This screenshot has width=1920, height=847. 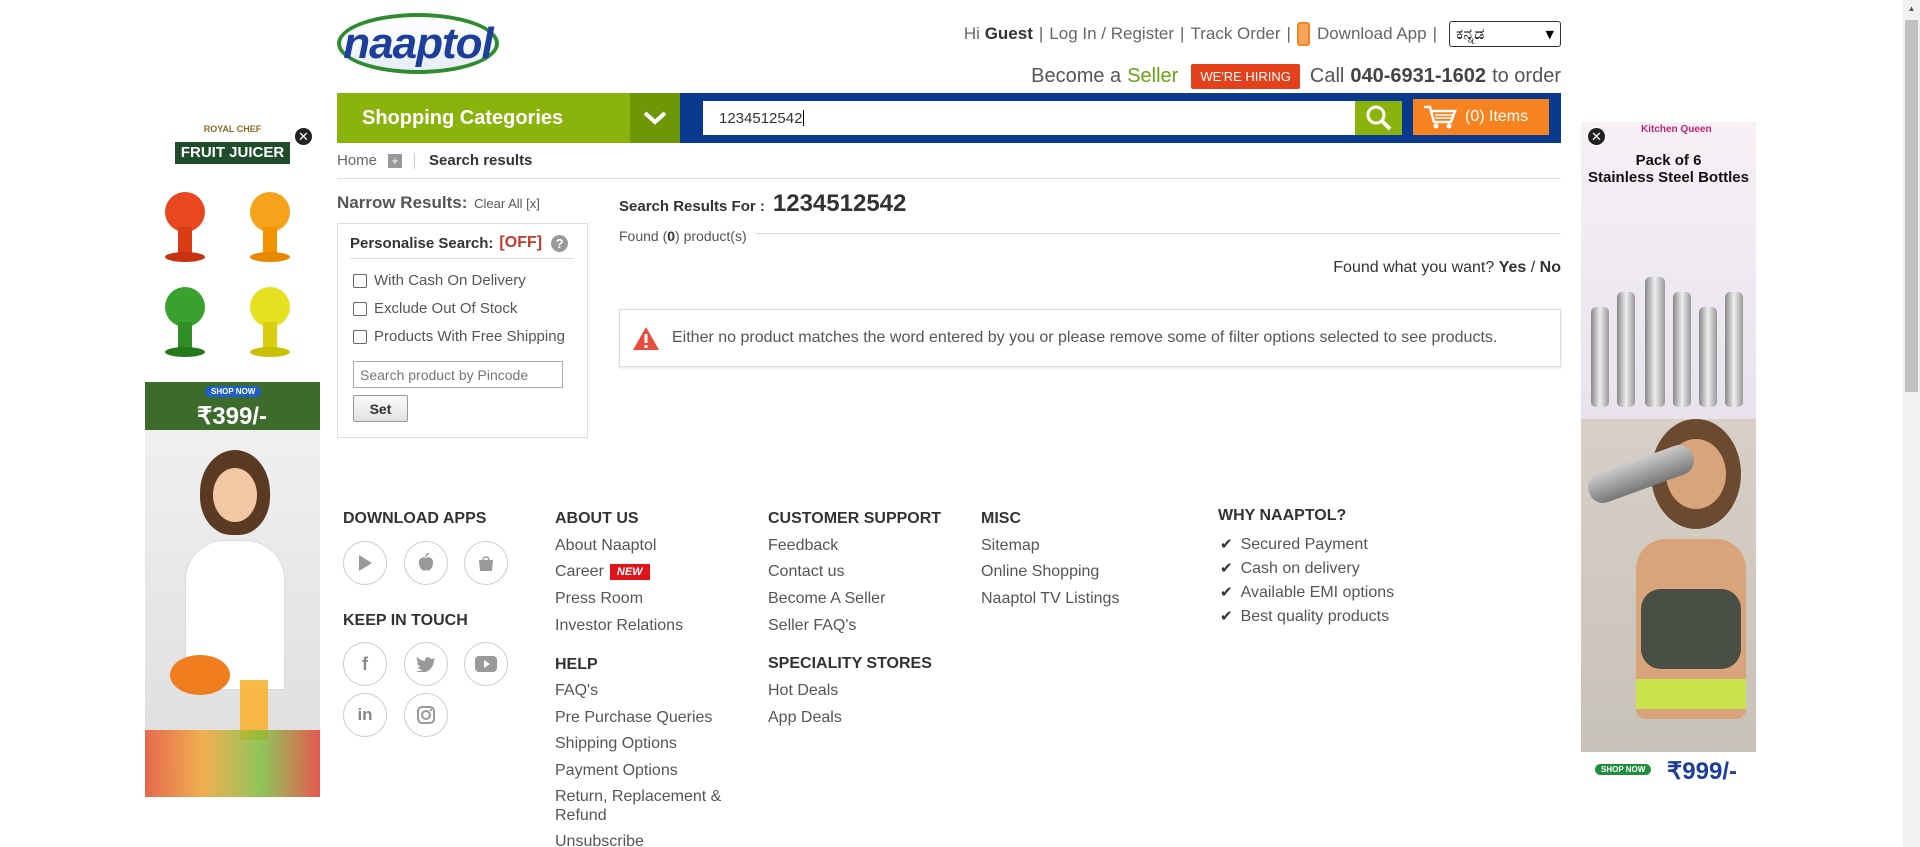 I want to click on download-apps-heading: DOWNLOAD APPS, so click(x=415, y=518).